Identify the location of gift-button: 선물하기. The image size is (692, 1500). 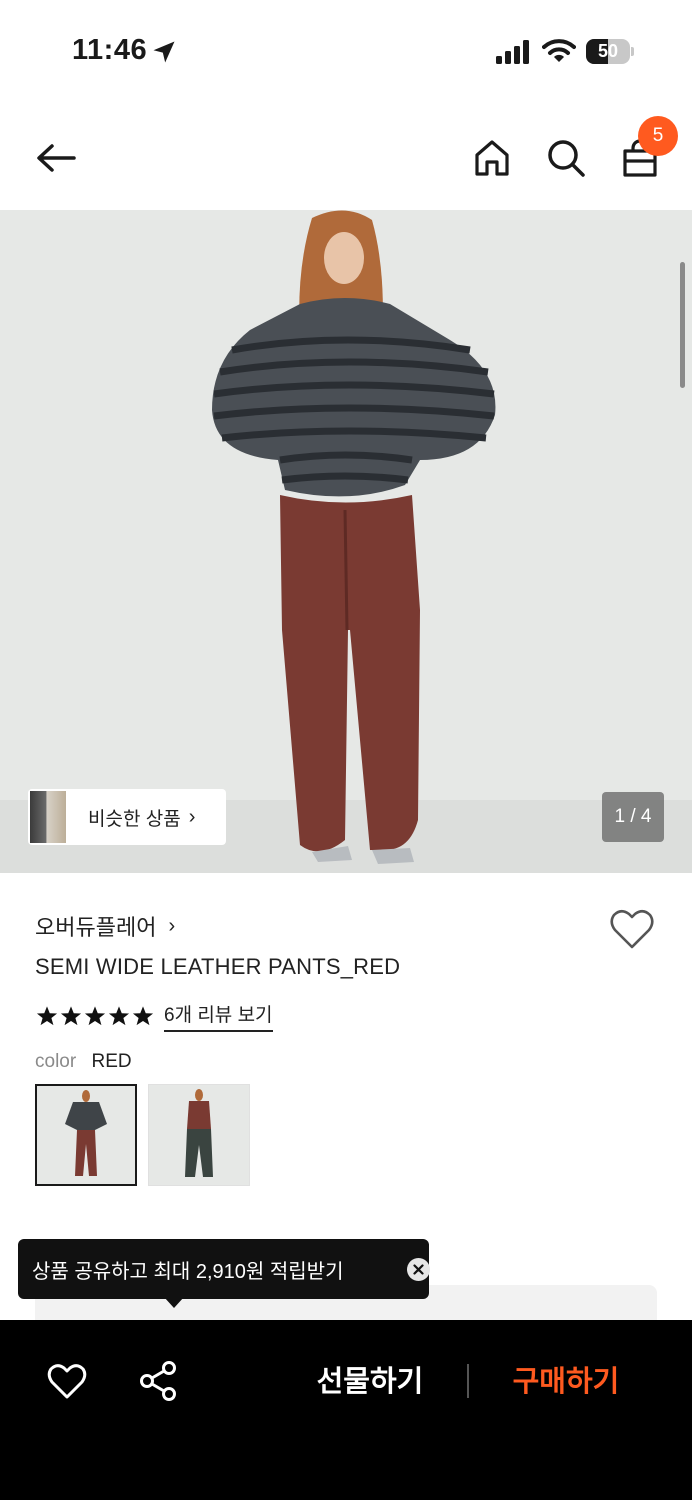
(370, 1382).